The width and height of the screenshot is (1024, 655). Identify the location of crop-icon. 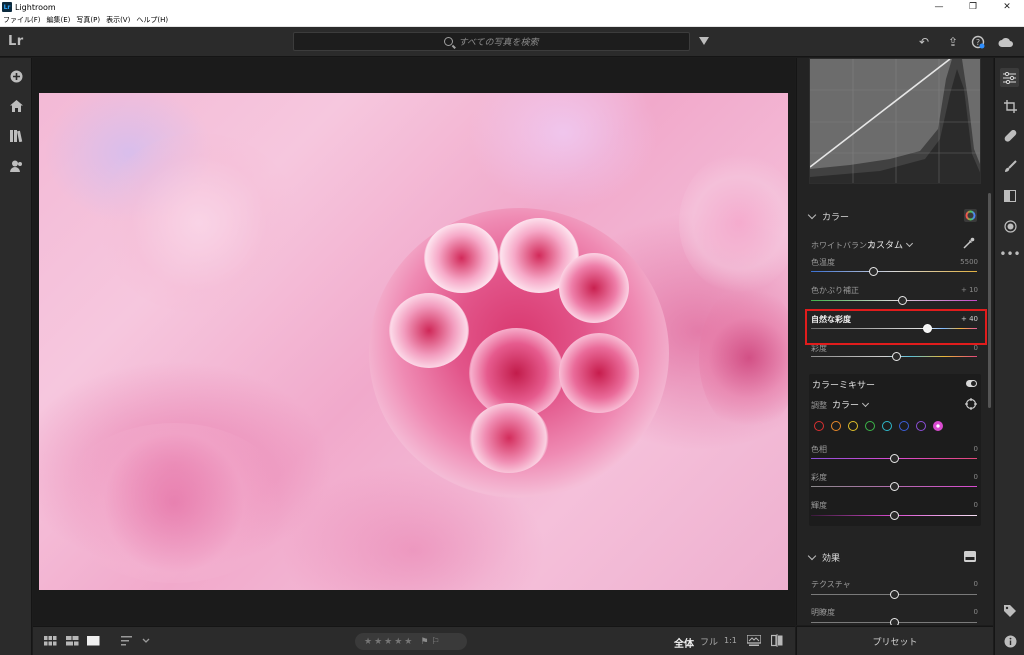
(1010, 106).